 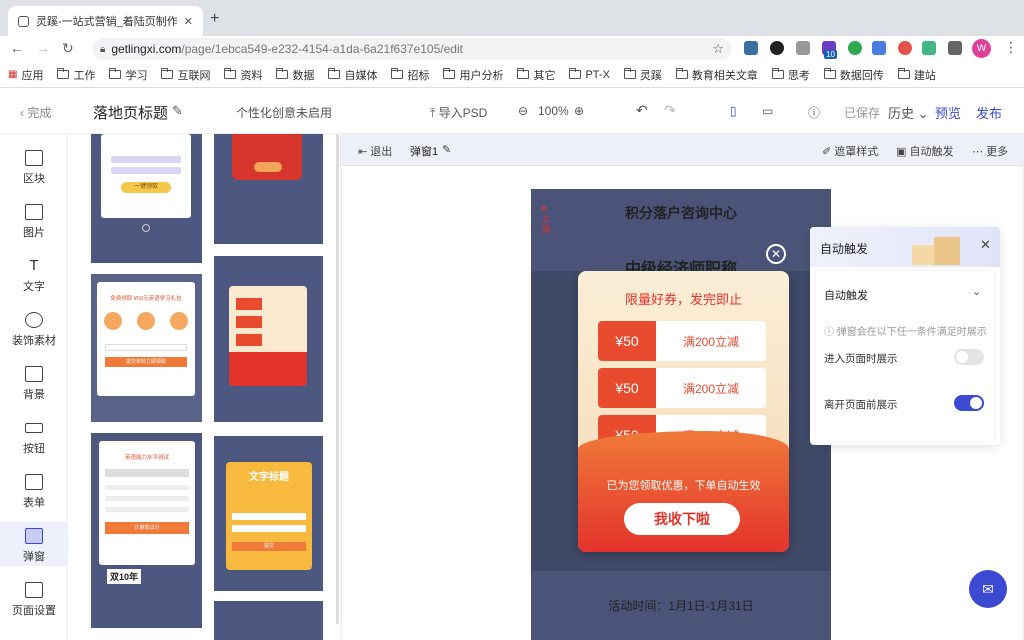 I want to click on page-settings-icon, so click(x=34, y=590).